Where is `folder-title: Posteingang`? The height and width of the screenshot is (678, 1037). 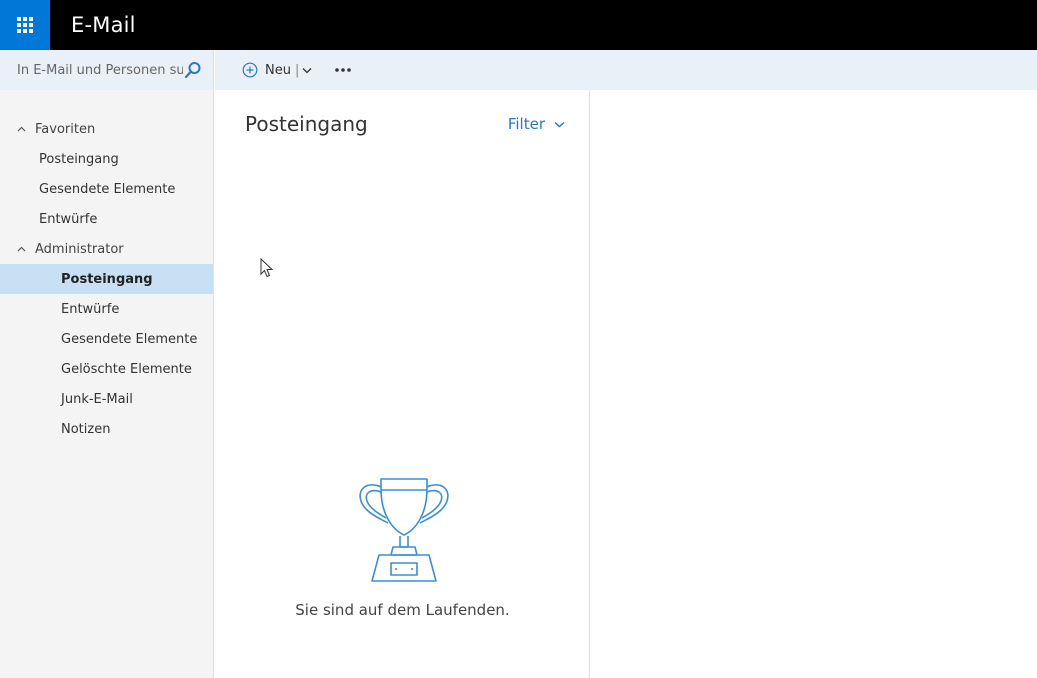 folder-title: Posteingang is located at coordinates (306, 124).